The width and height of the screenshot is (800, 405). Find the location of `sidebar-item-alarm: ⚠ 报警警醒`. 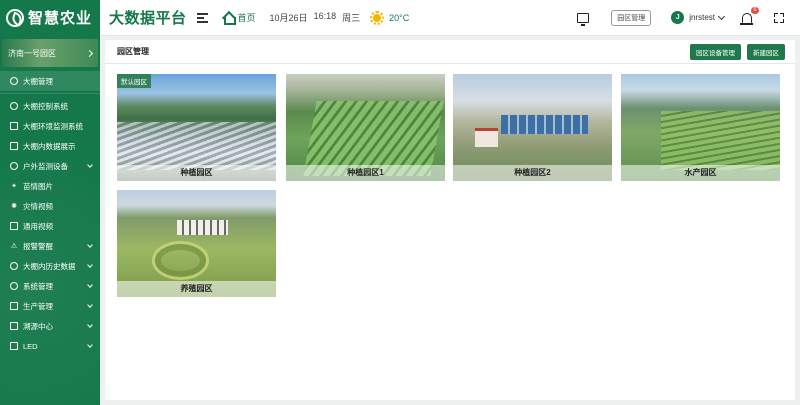

sidebar-item-alarm: ⚠ 报警警醒 is located at coordinates (50, 246).